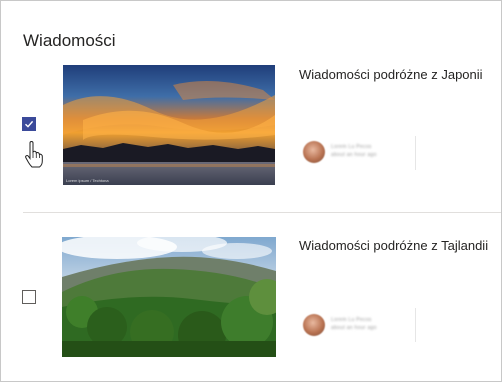 Image resolution: width=502 pixels, height=382 pixels. I want to click on checkmark-icon, so click(29, 124).